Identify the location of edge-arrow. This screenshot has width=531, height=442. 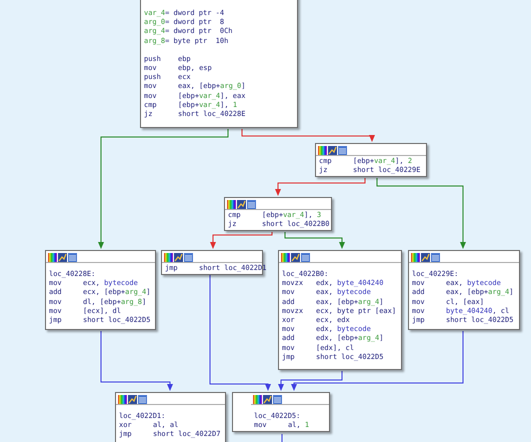
(314, 240).